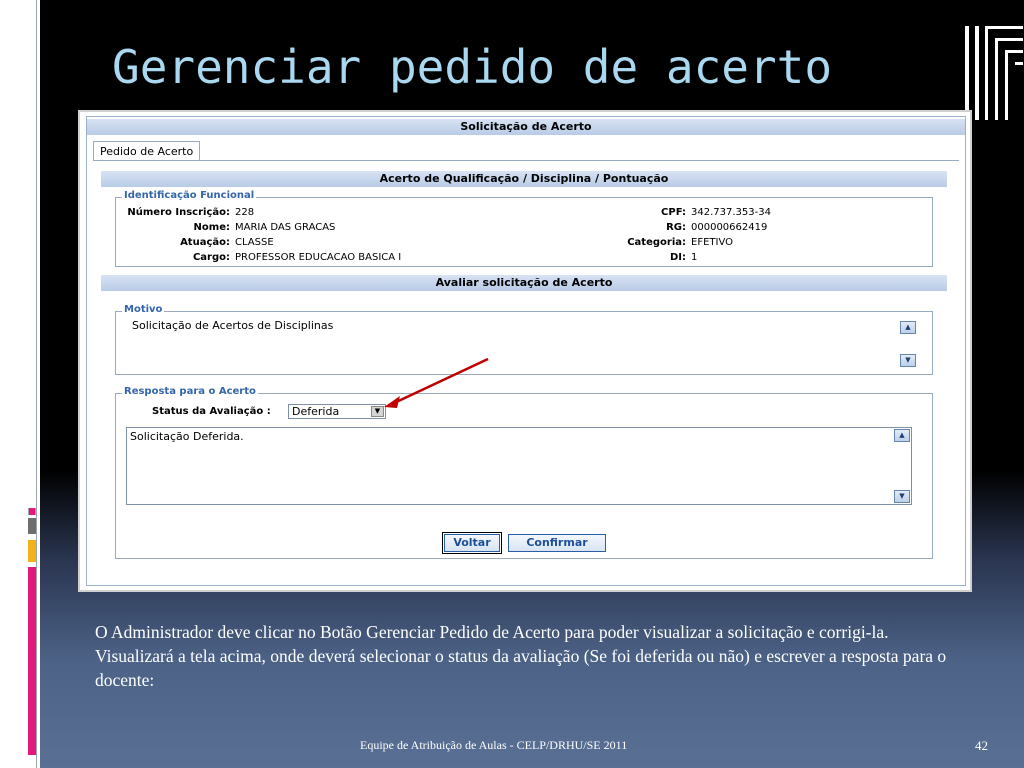  What do you see at coordinates (902, 435) in the screenshot?
I see `textarea-scroll-up-icon: ▲` at bounding box center [902, 435].